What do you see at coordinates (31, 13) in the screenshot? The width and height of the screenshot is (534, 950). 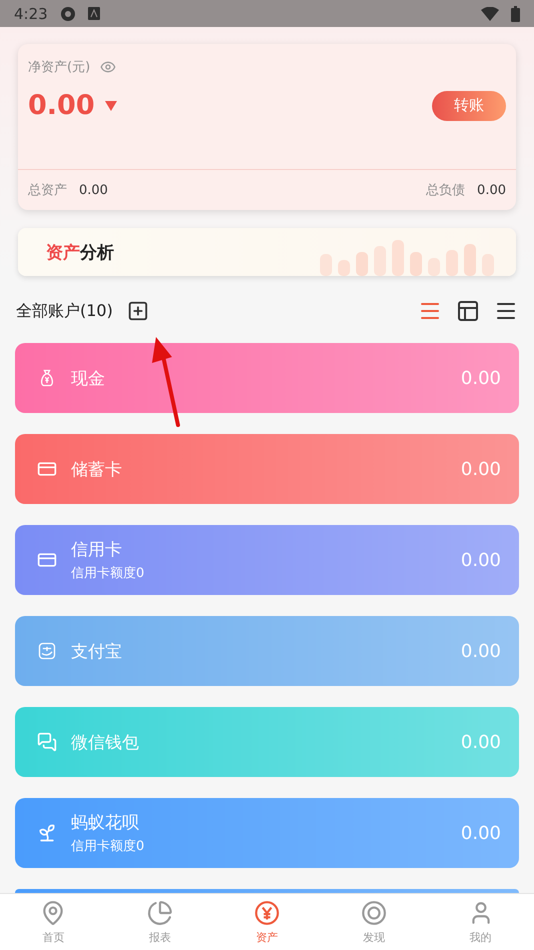 I see `status-time: 4:23` at bounding box center [31, 13].